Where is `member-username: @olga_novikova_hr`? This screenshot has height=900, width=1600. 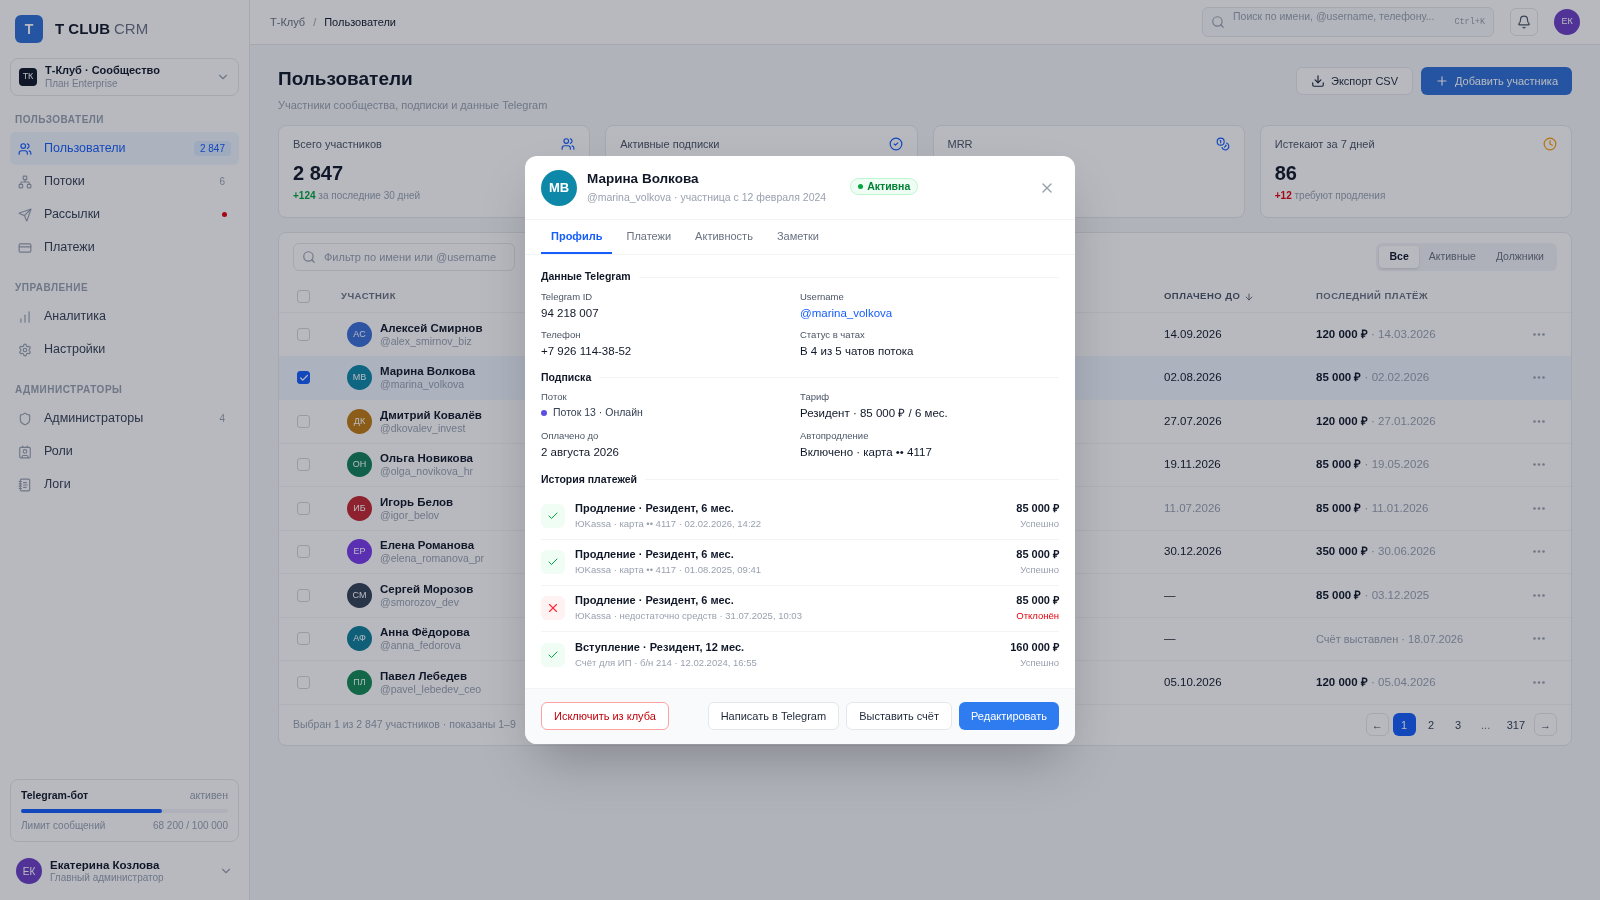 member-username: @olga_novikova_hr is located at coordinates (426, 472).